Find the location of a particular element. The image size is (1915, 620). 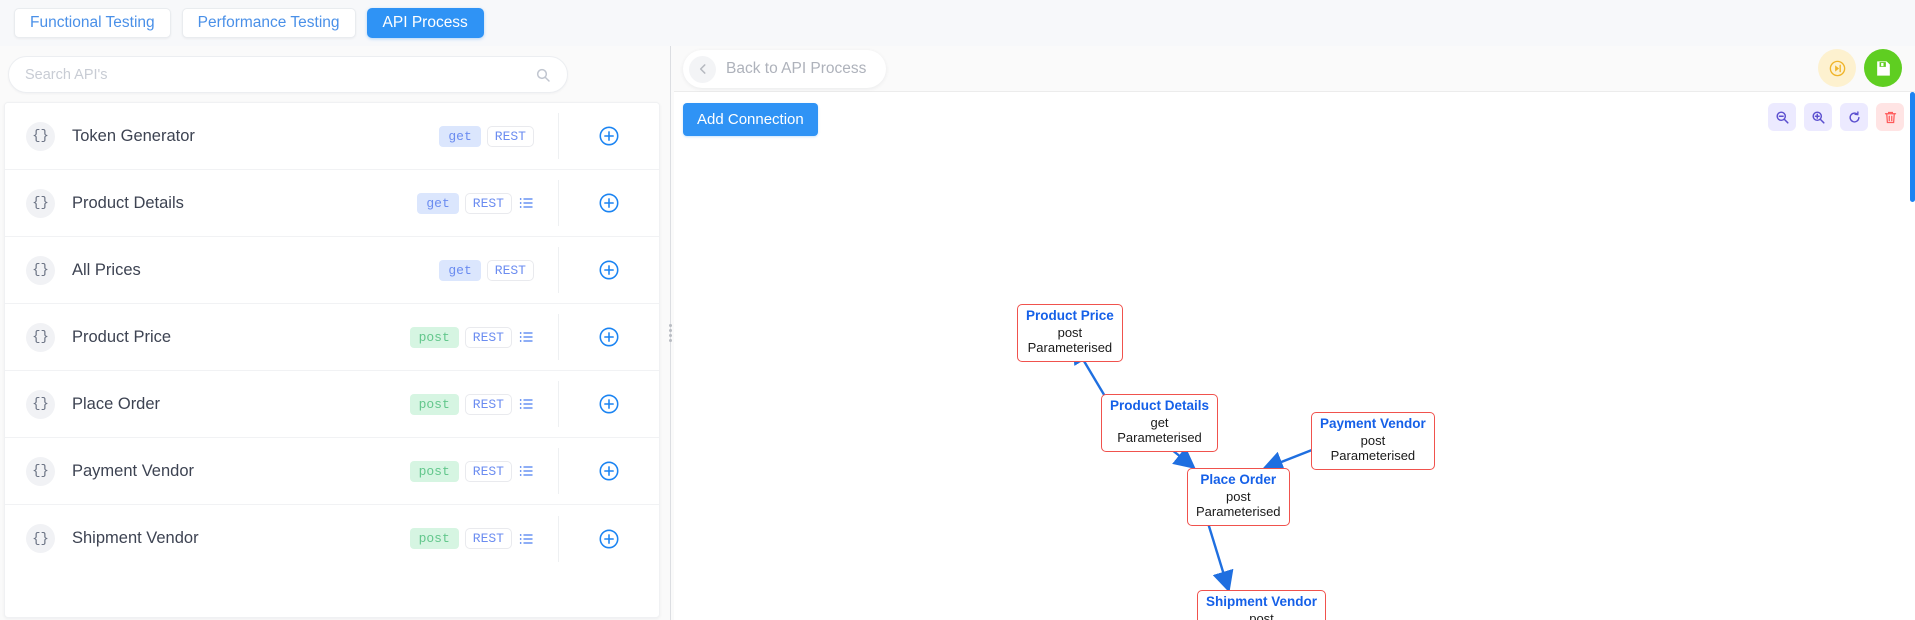

node-title: Product Price is located at coordinates (1070, 315).